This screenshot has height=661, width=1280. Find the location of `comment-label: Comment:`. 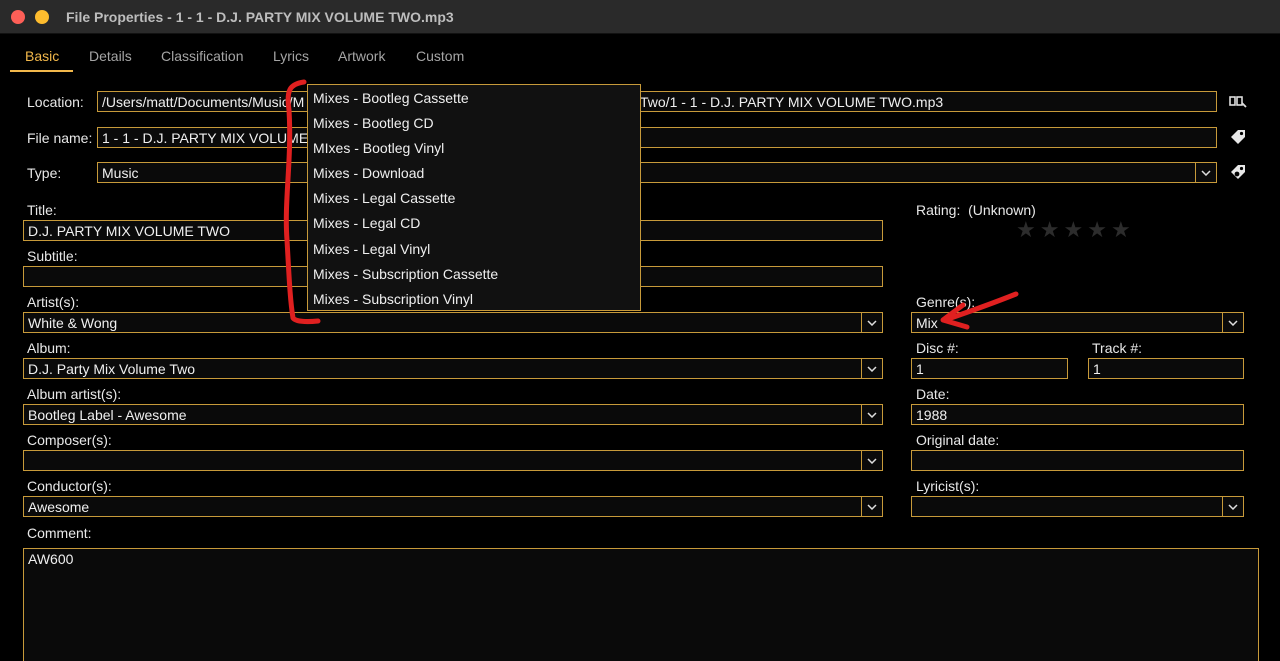

comment-label: Comment: is located at coordinates (59, 533).